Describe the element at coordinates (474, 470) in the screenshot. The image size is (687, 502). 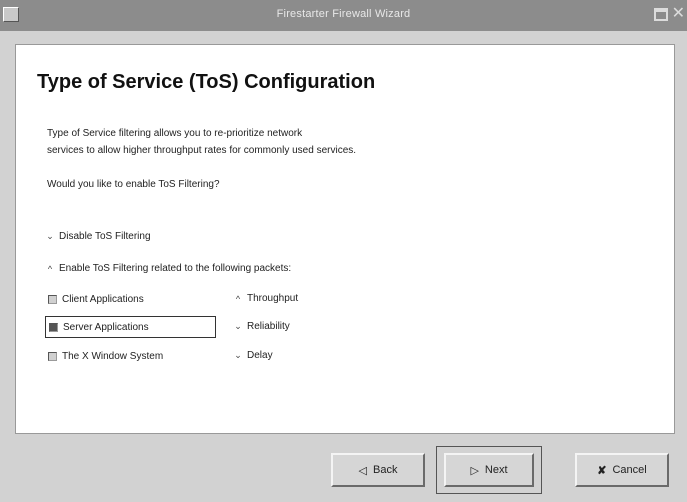
I see `next-arrow-icon: ▷` at that location.